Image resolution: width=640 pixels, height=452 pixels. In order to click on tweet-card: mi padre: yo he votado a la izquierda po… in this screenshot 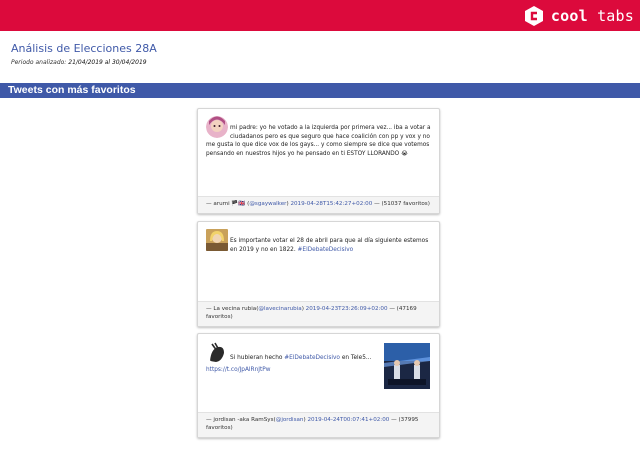, I will do `click(318, 161)`.